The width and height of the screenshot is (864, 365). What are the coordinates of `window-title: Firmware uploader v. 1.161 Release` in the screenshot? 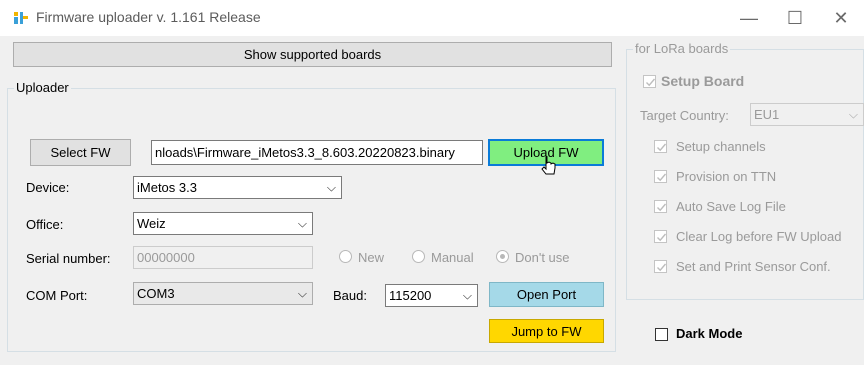 It's located at (148, 17).